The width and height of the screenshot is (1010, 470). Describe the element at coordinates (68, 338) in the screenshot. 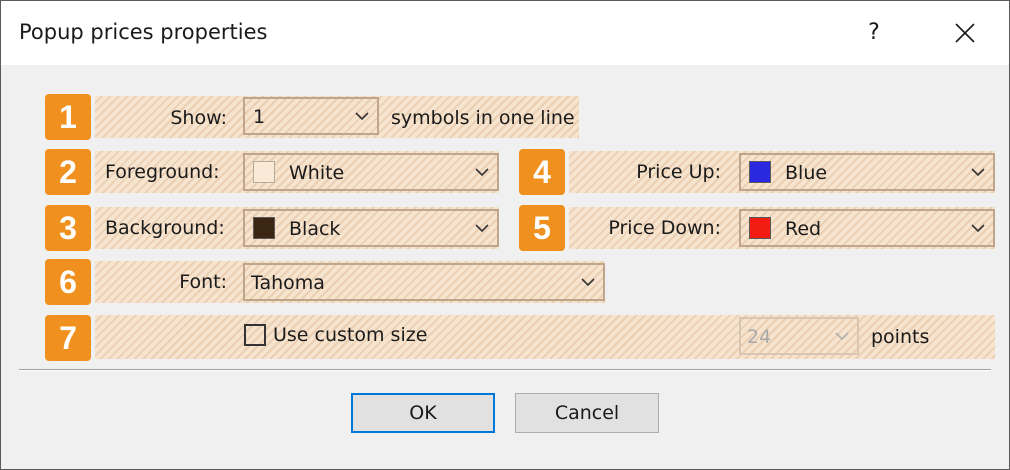

I see `badge-7: 7` at that location.